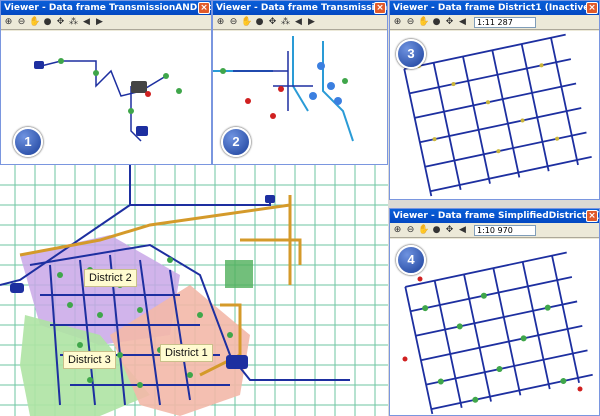 Image resolution: width=600 pixels, height=416 pixels. I want to click on district3-label: District 3, so click(89, 360).